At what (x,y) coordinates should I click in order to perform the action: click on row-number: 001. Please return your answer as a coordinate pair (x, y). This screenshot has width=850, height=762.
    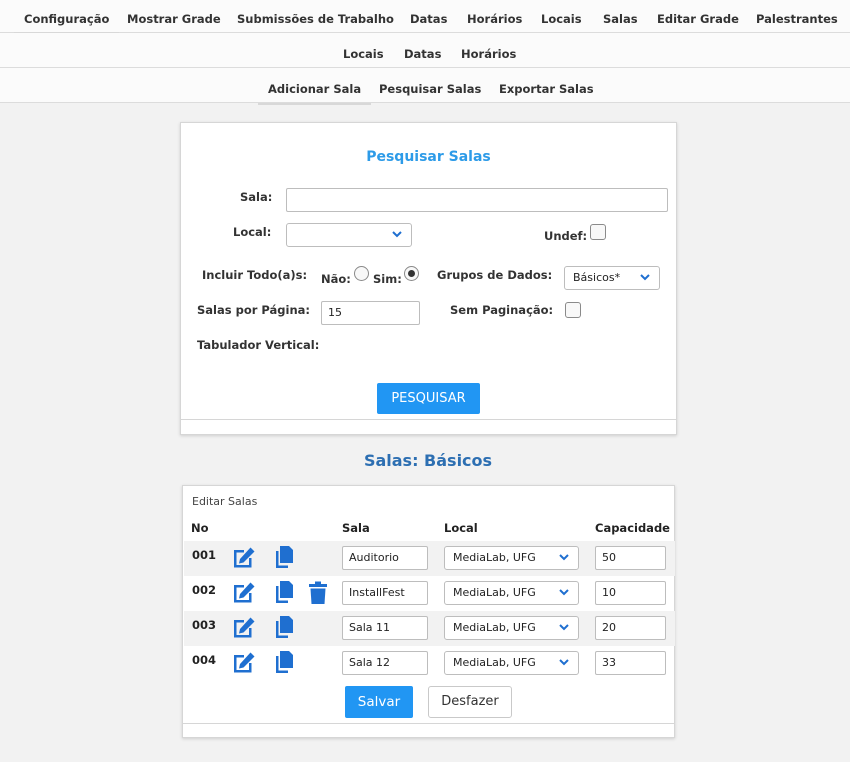
    Looking at the image, I should click on (204, 555).